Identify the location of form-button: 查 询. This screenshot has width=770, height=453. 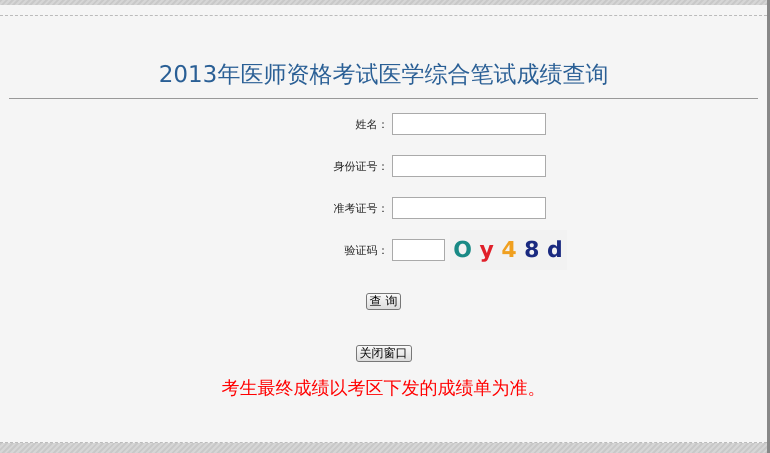
(384, 301).